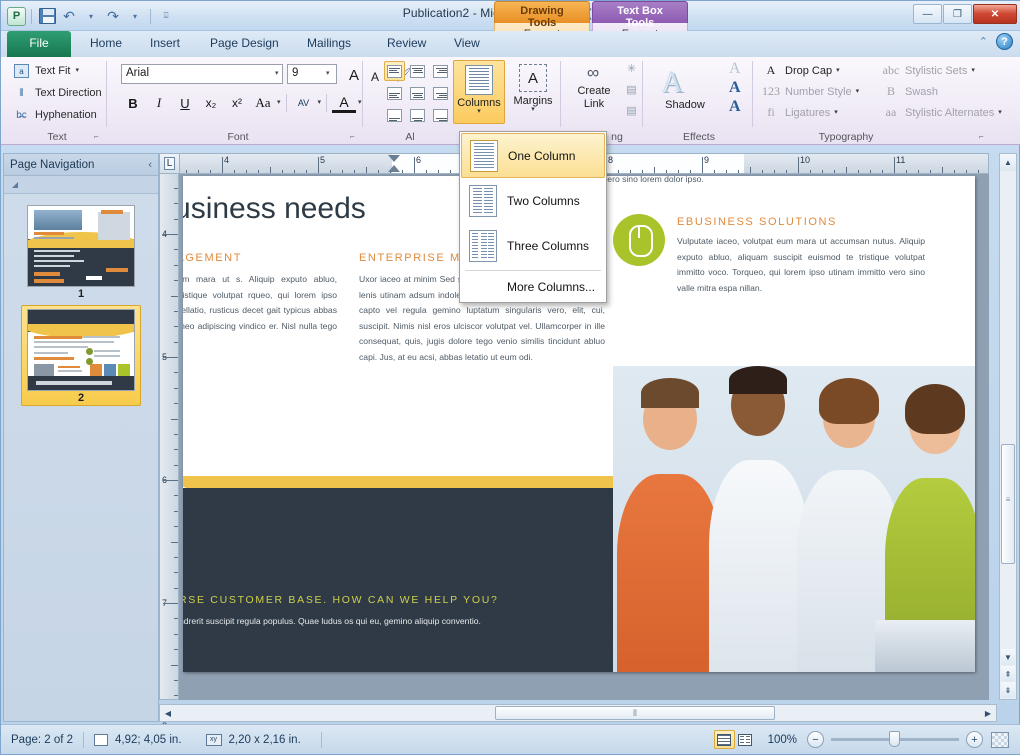 This screenshot has width=1020, height=755. What do you see at coordinates (406, 44) in the screenshot?
I see `tab-review: Review` at bounding box center [406, 44].